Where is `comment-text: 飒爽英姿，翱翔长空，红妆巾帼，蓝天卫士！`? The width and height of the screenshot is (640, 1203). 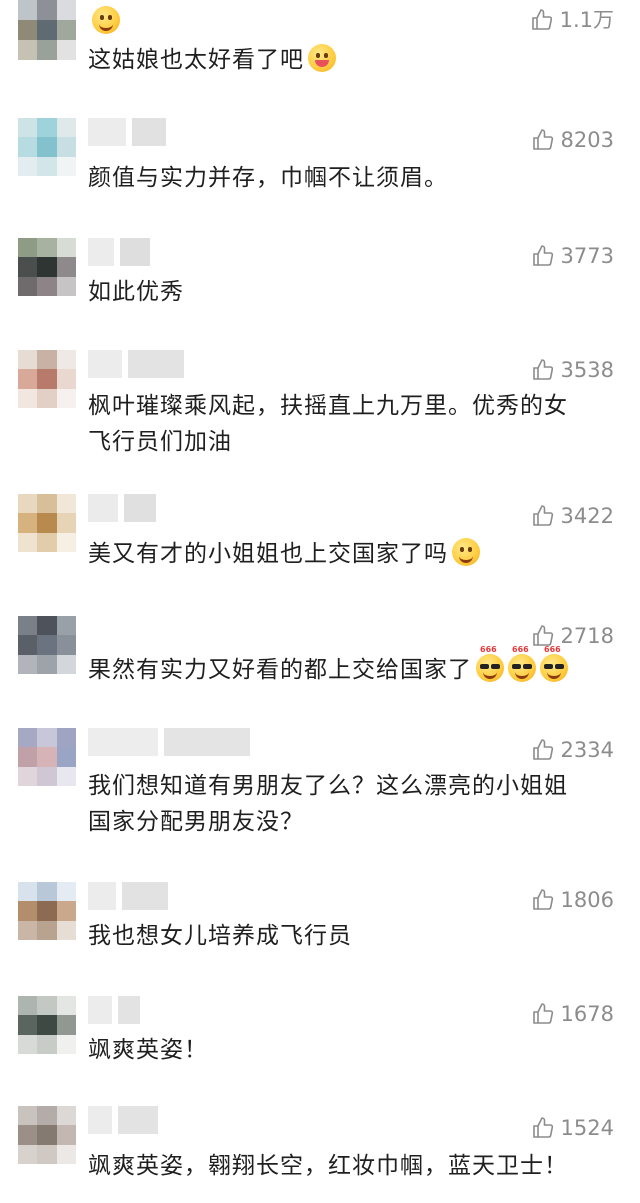
comment-text: 飒爽英姿，翱翔长空，红妆巾帼，蓝天卫士！ is located at coordinates (364, 1166).